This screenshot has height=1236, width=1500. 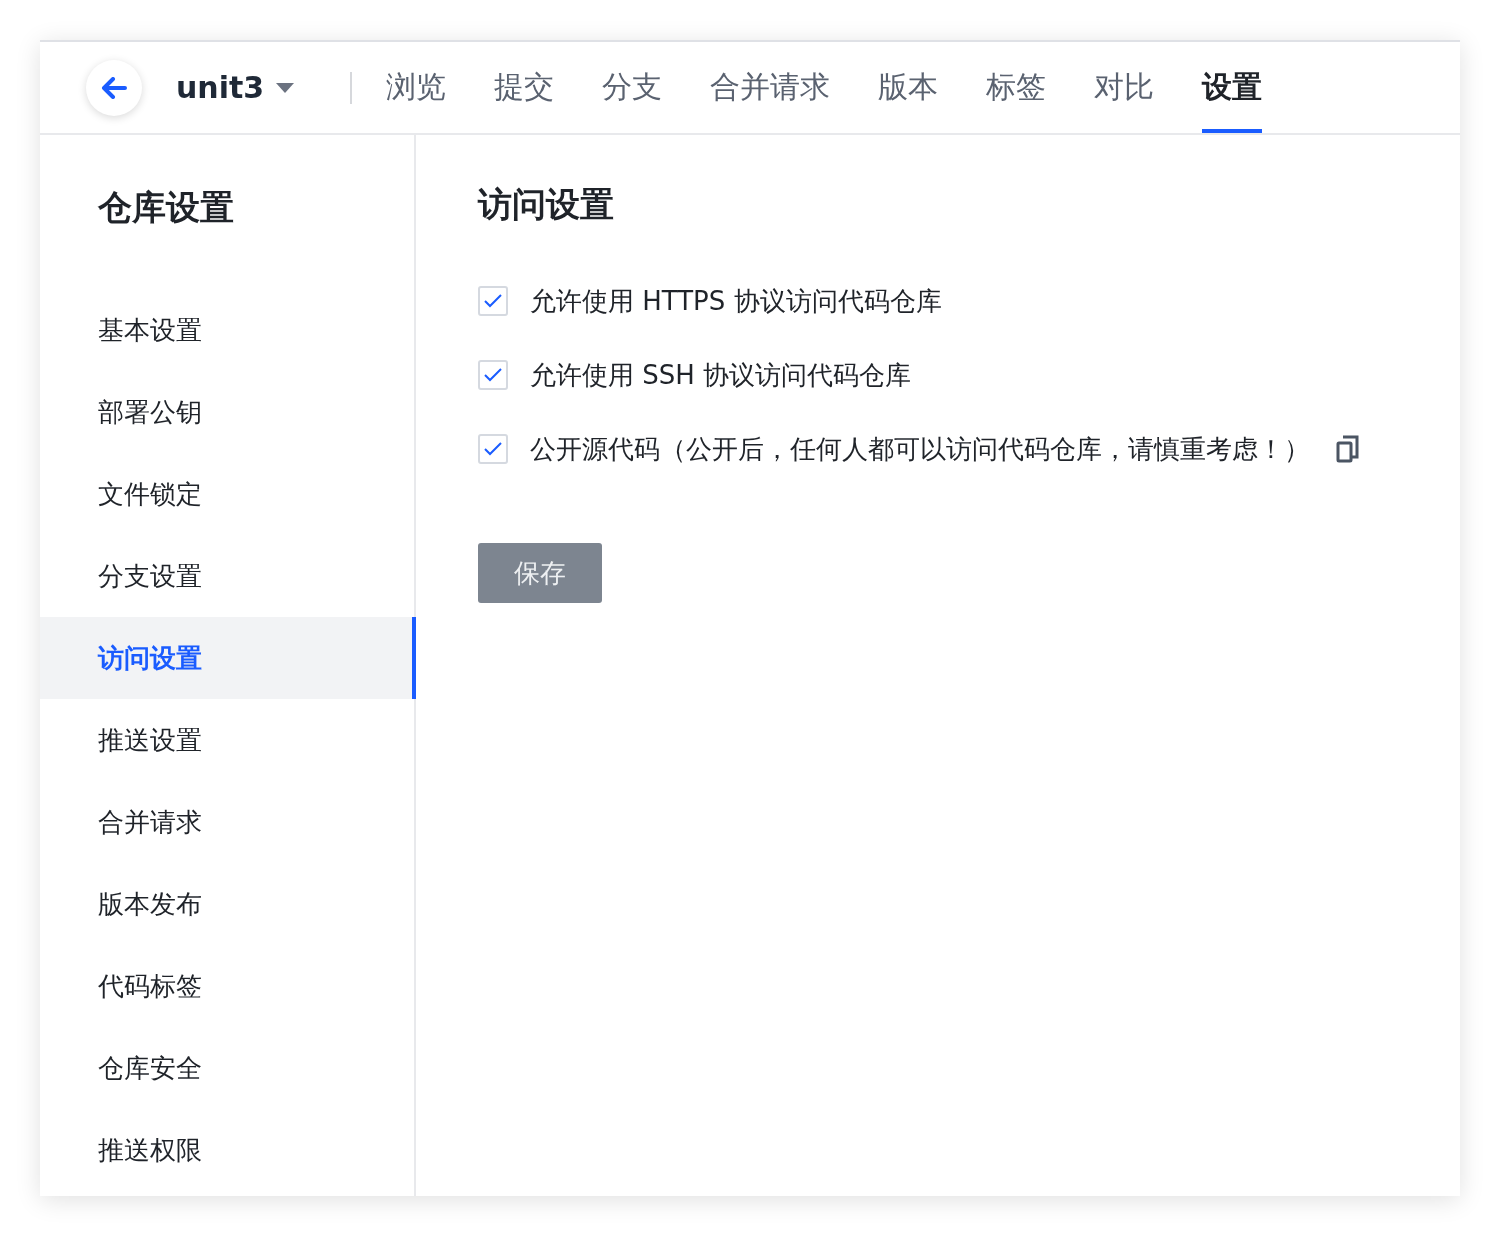 What do you see at coordinates (166, 207) in the screenshot?
I see `sidebar-title: 仓库设置` at bounding box center [166, 207].